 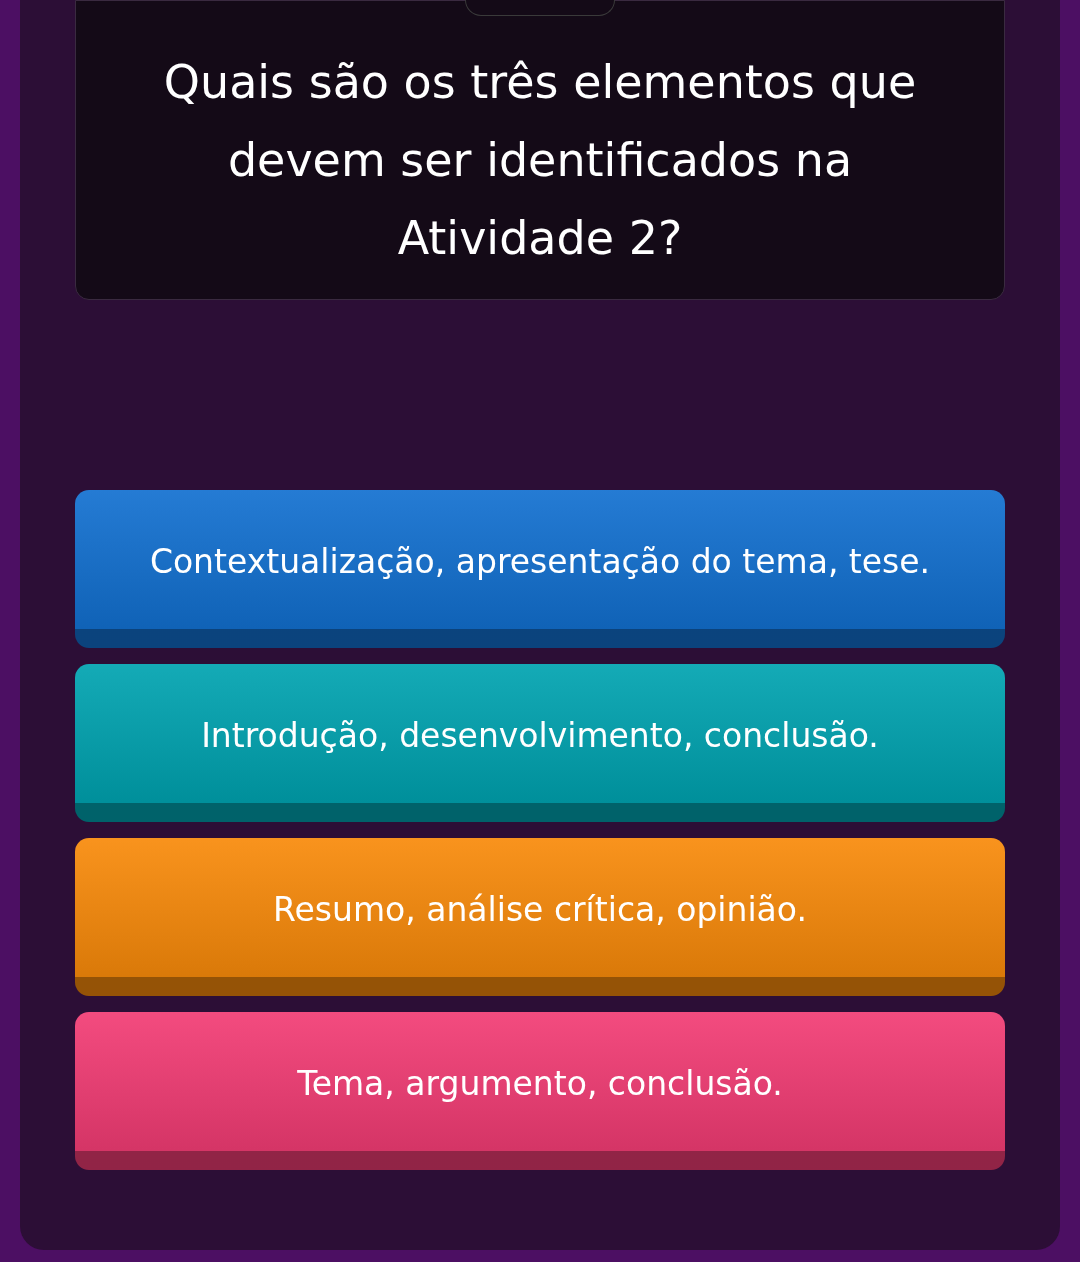 I want to click on answer-button: Introdução, desenvolvimento, conclusão., so click(x=540, y=743).